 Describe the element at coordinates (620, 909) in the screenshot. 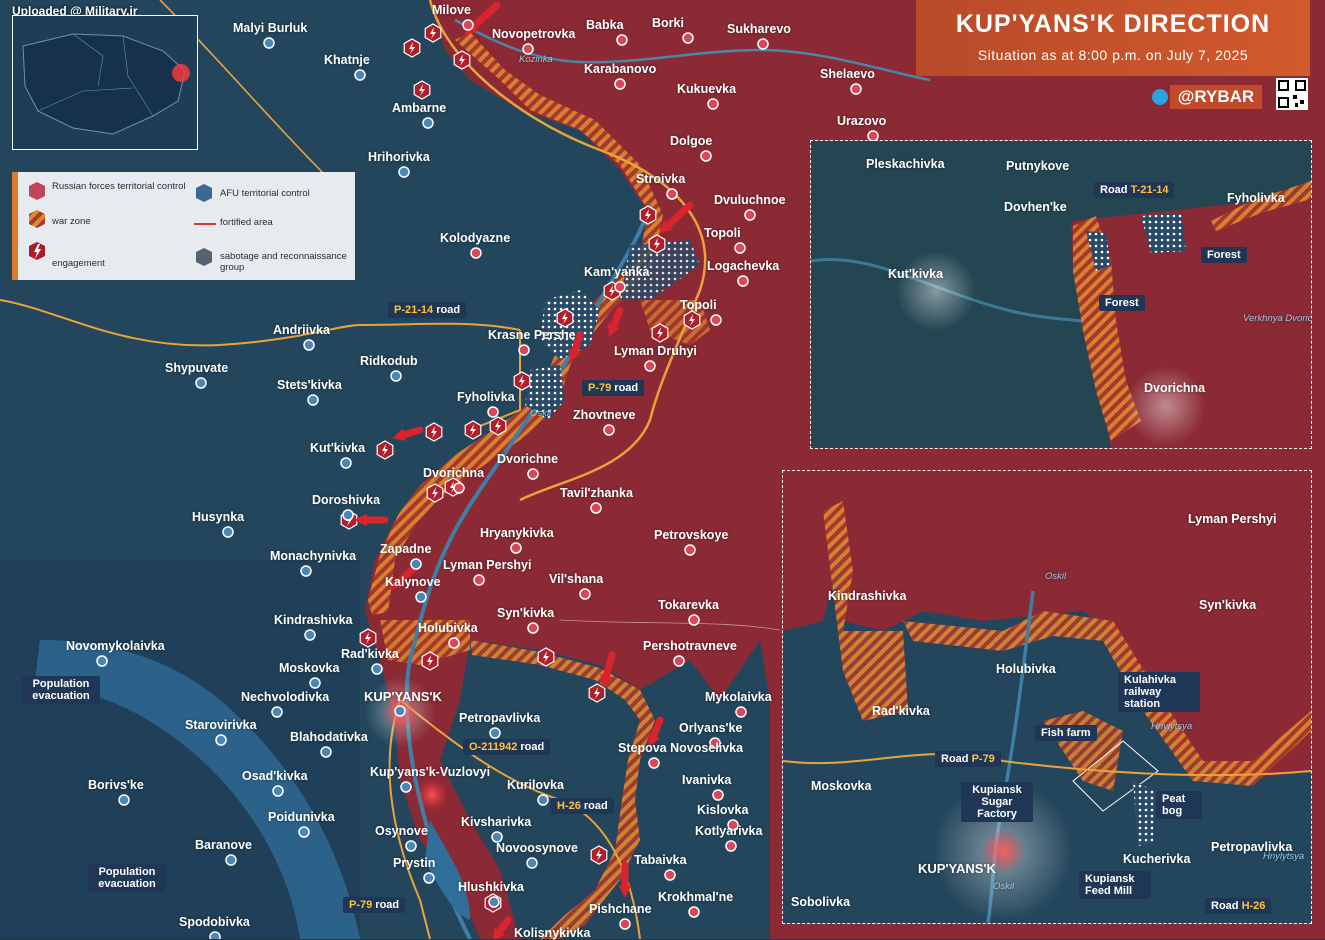

I see `place-pishchane: Pishchane` at that location.